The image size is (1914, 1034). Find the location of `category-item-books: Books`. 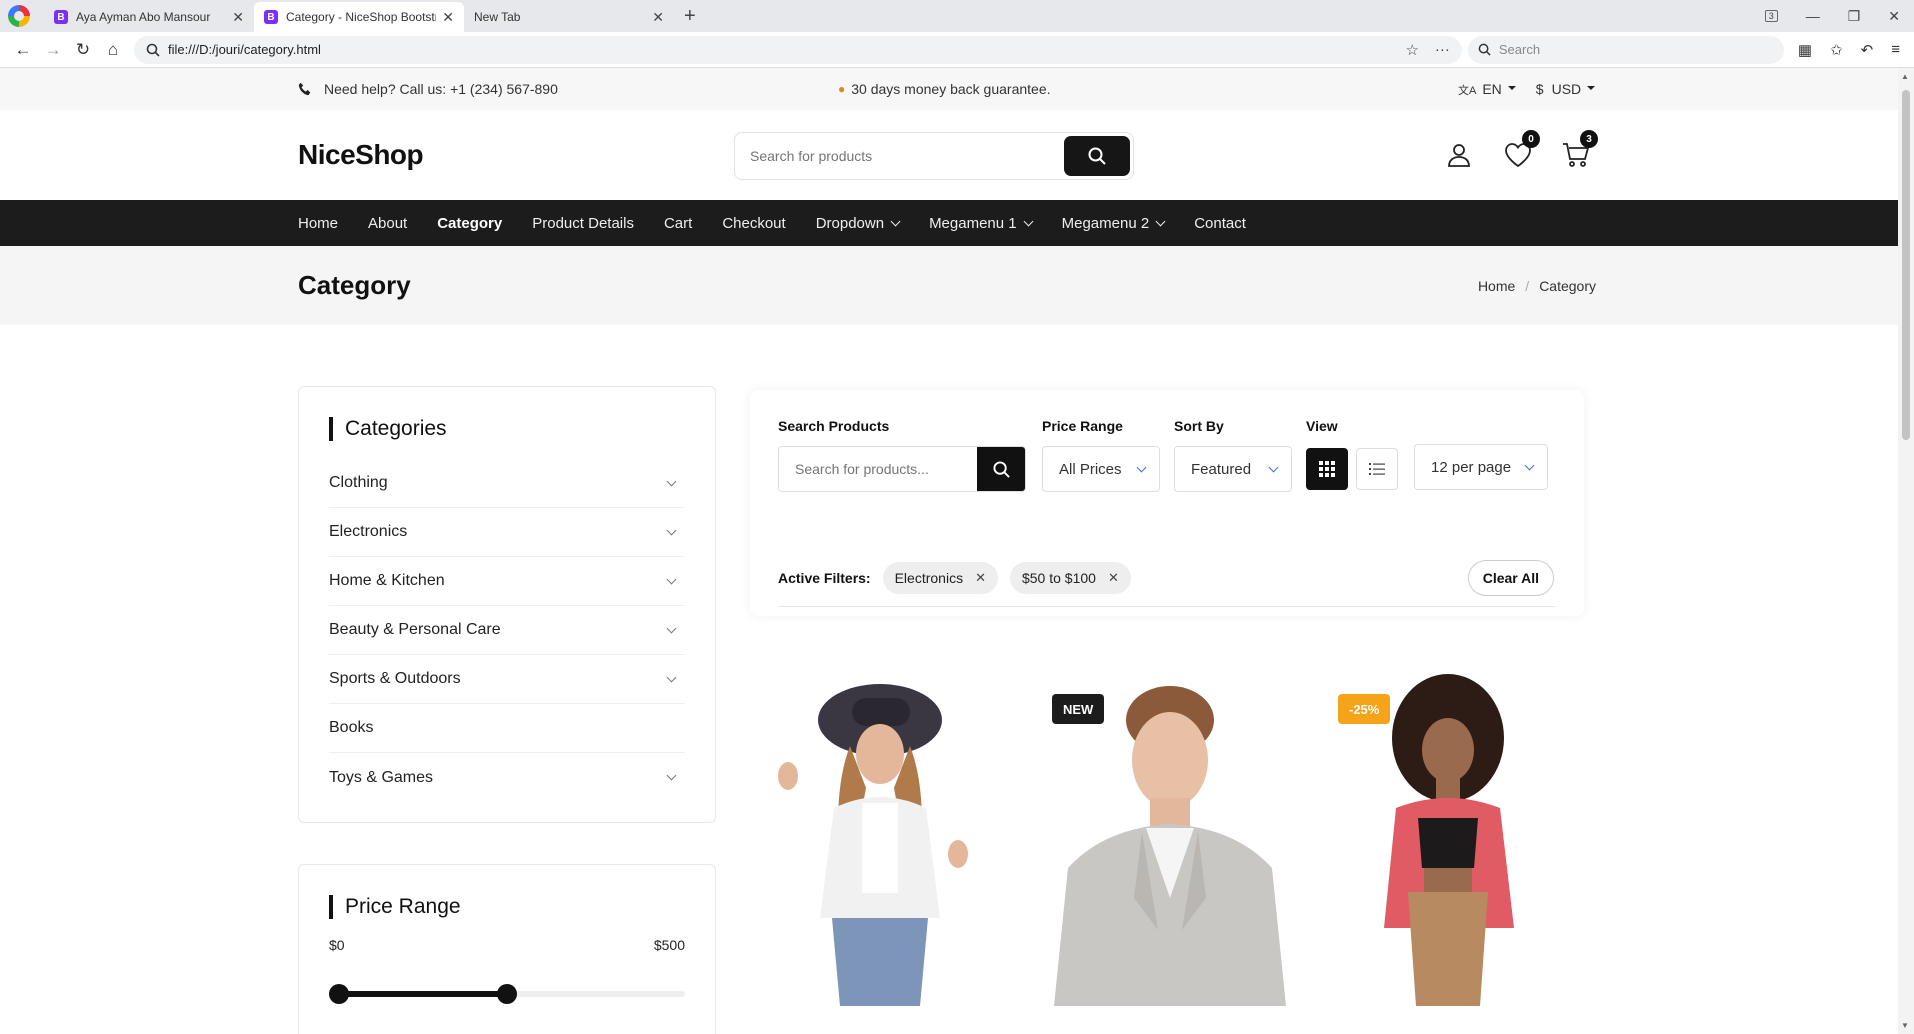

category-item-books: Books is located at coordinates (507, 728).